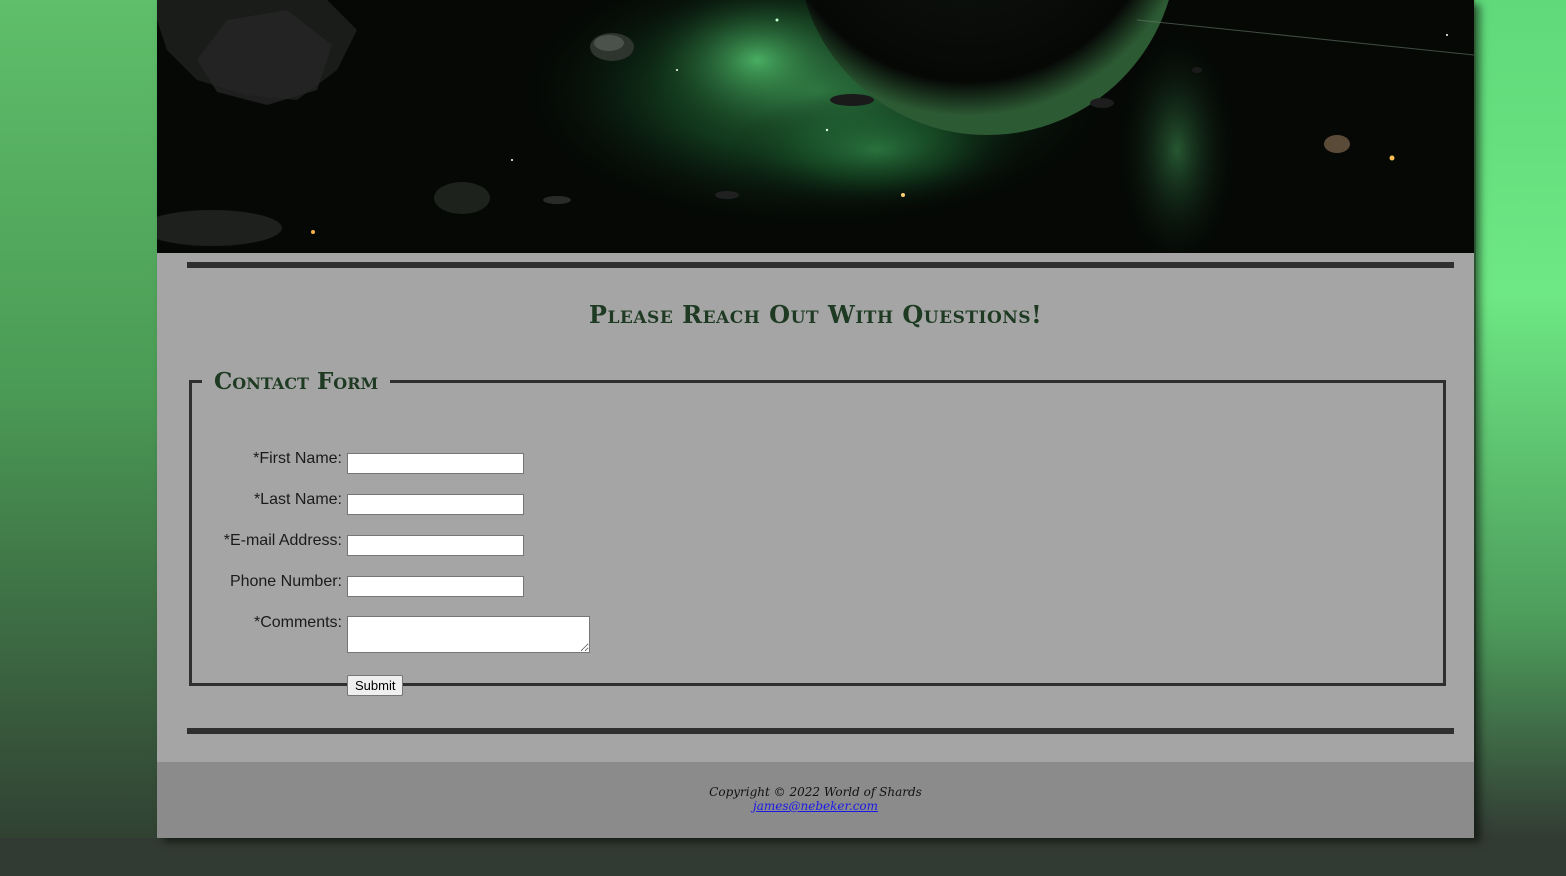 This screenshot has height=876, width=1566. What do you see at coordinates (820, 265) in the screenshot?
I see `top-divider` at bounding box center [820, 265].